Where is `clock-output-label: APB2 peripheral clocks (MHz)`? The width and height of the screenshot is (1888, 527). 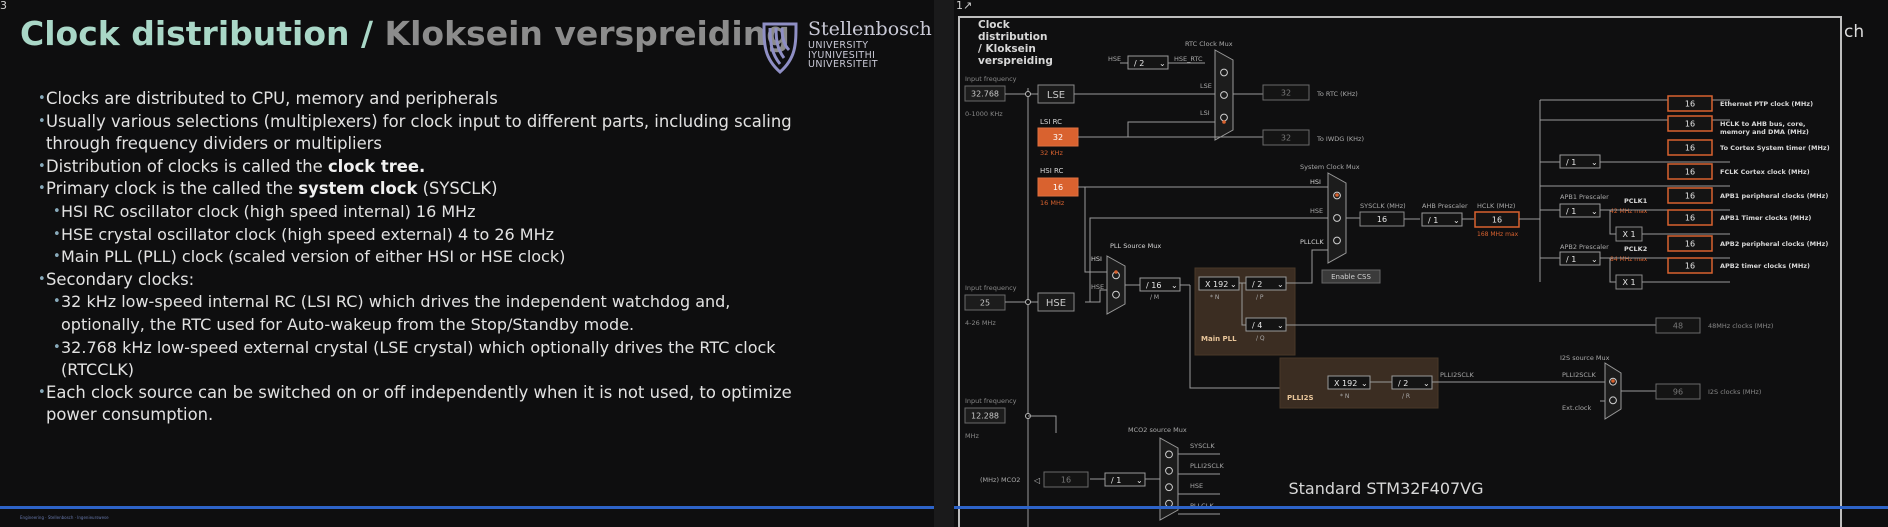
clock-output-label: APB2 peripheral clocks (MHz) is located at coordinates (1774, 244).